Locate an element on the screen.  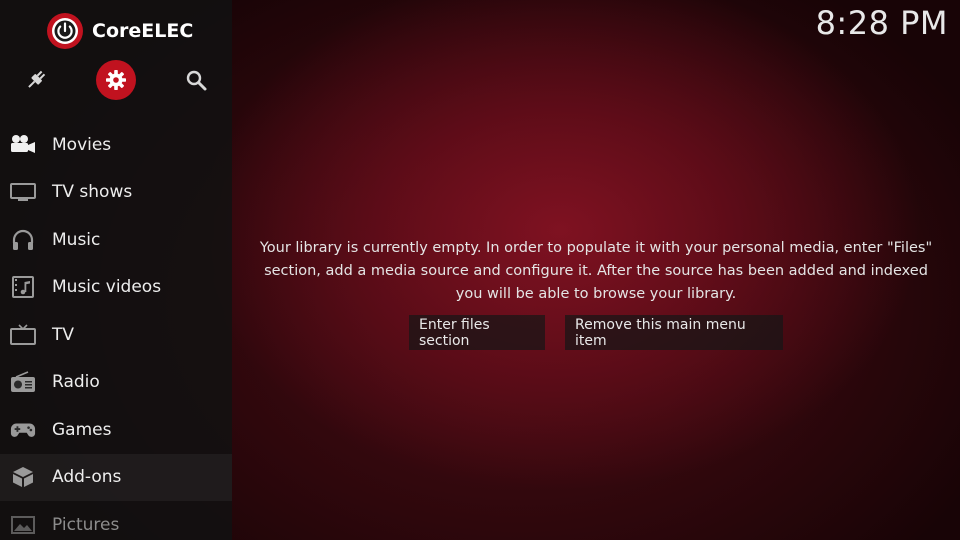
brand-name: CoreELEC is located at coordinates (143, 31).